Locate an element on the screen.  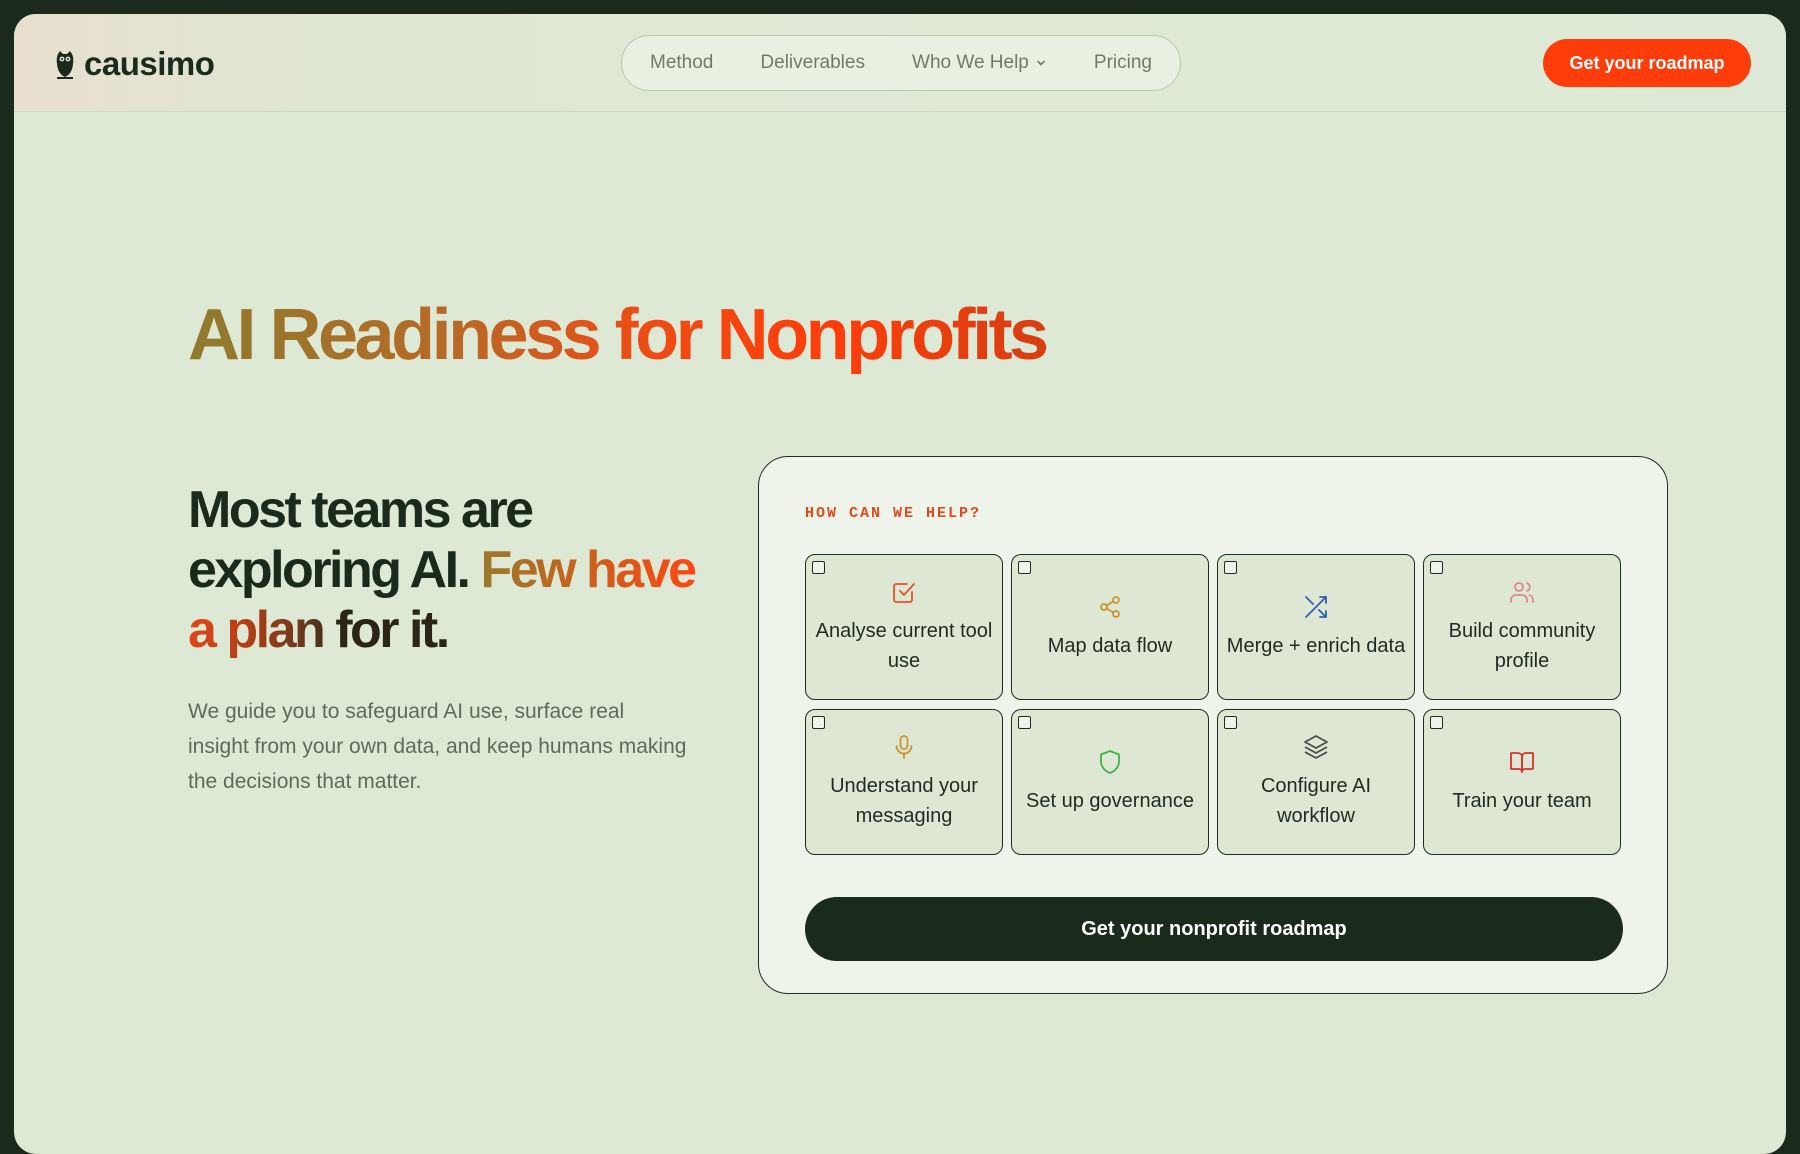
microphone-icon is located at coordinates (904, 747).